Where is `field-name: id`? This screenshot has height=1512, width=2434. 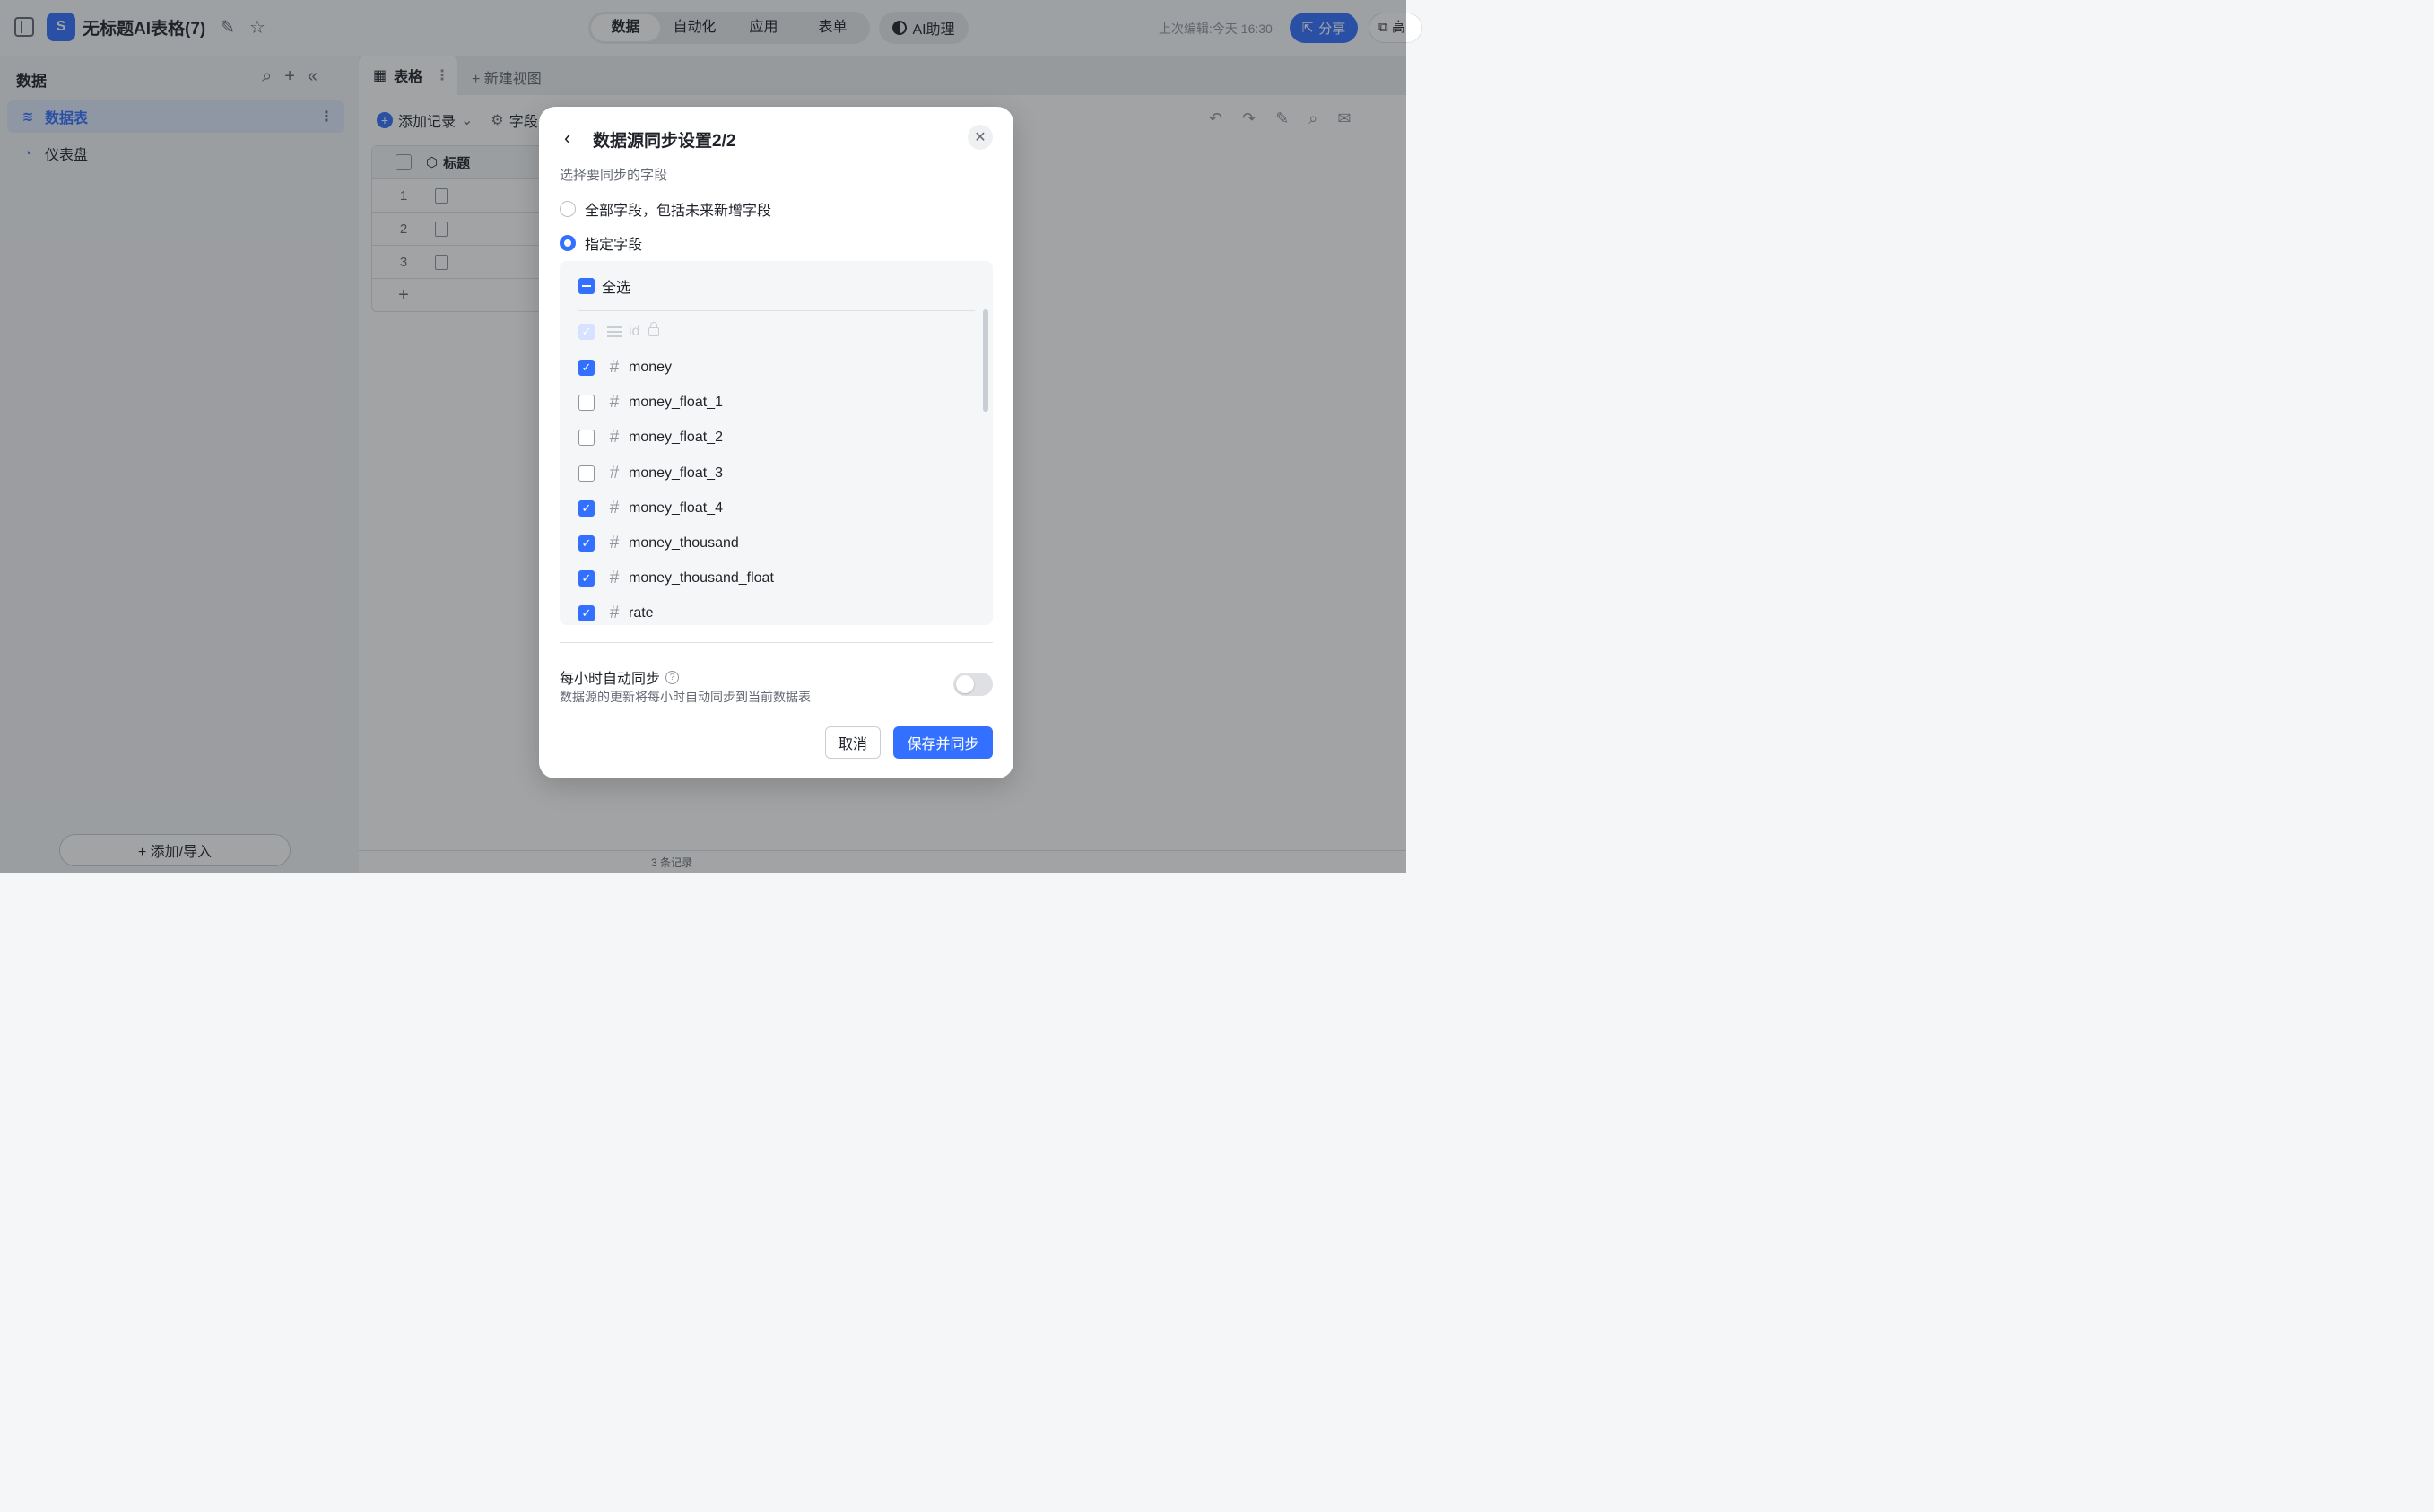 field-name: id is located at coordinates (634, 331).